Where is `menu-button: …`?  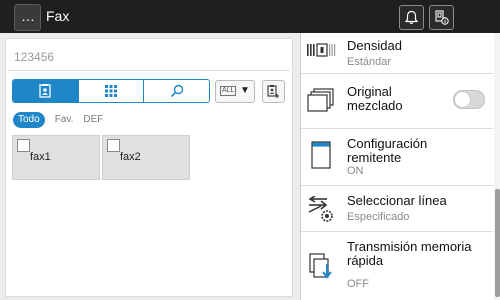
menu-button: … is located at coordinates (27, 17).